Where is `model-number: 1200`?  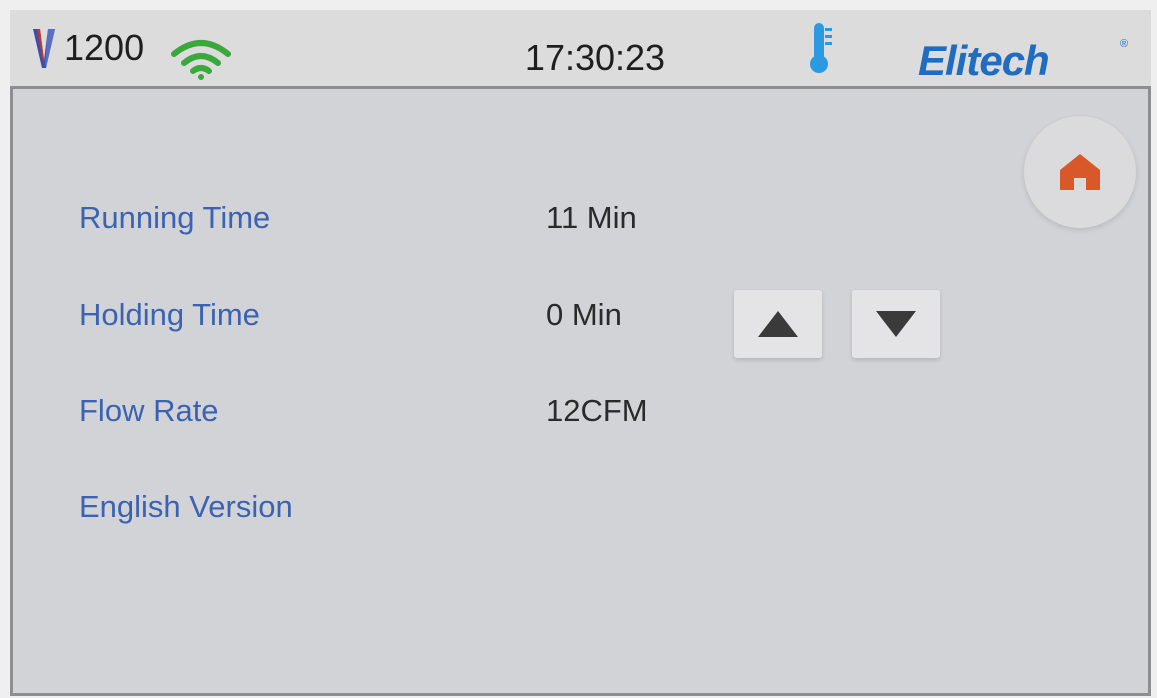 model-number: 1200 is located at coordinates (104, 47).